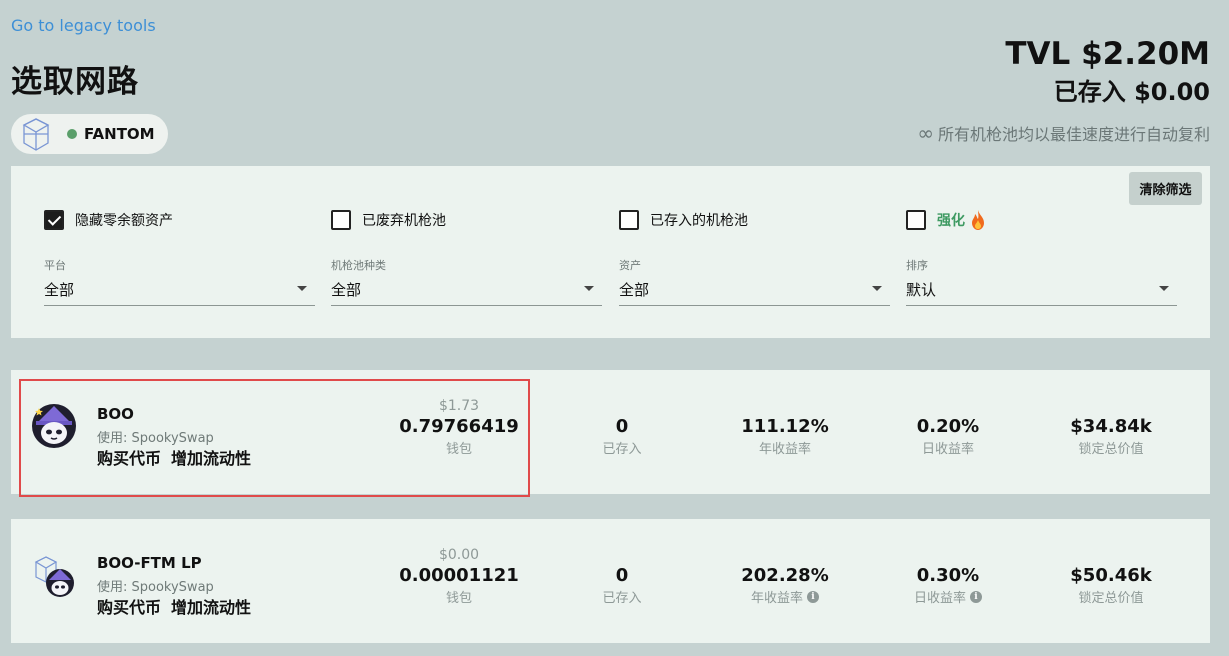 The image size is (1229, 656). What do you see at coordinates (699, 221) in the screenshot?
I see `checkbox-label: 已存入的机枪池` at bounding box center [699, 221].